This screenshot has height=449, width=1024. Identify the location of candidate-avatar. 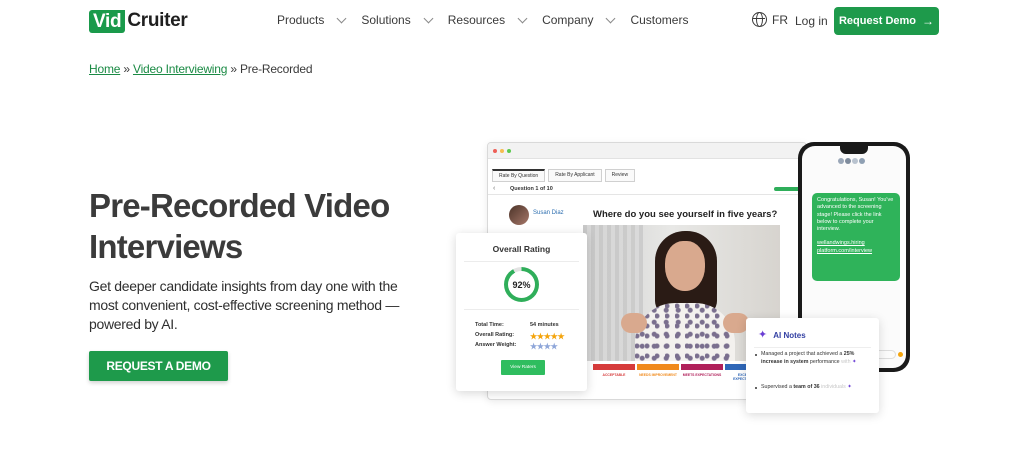
(519, 215).